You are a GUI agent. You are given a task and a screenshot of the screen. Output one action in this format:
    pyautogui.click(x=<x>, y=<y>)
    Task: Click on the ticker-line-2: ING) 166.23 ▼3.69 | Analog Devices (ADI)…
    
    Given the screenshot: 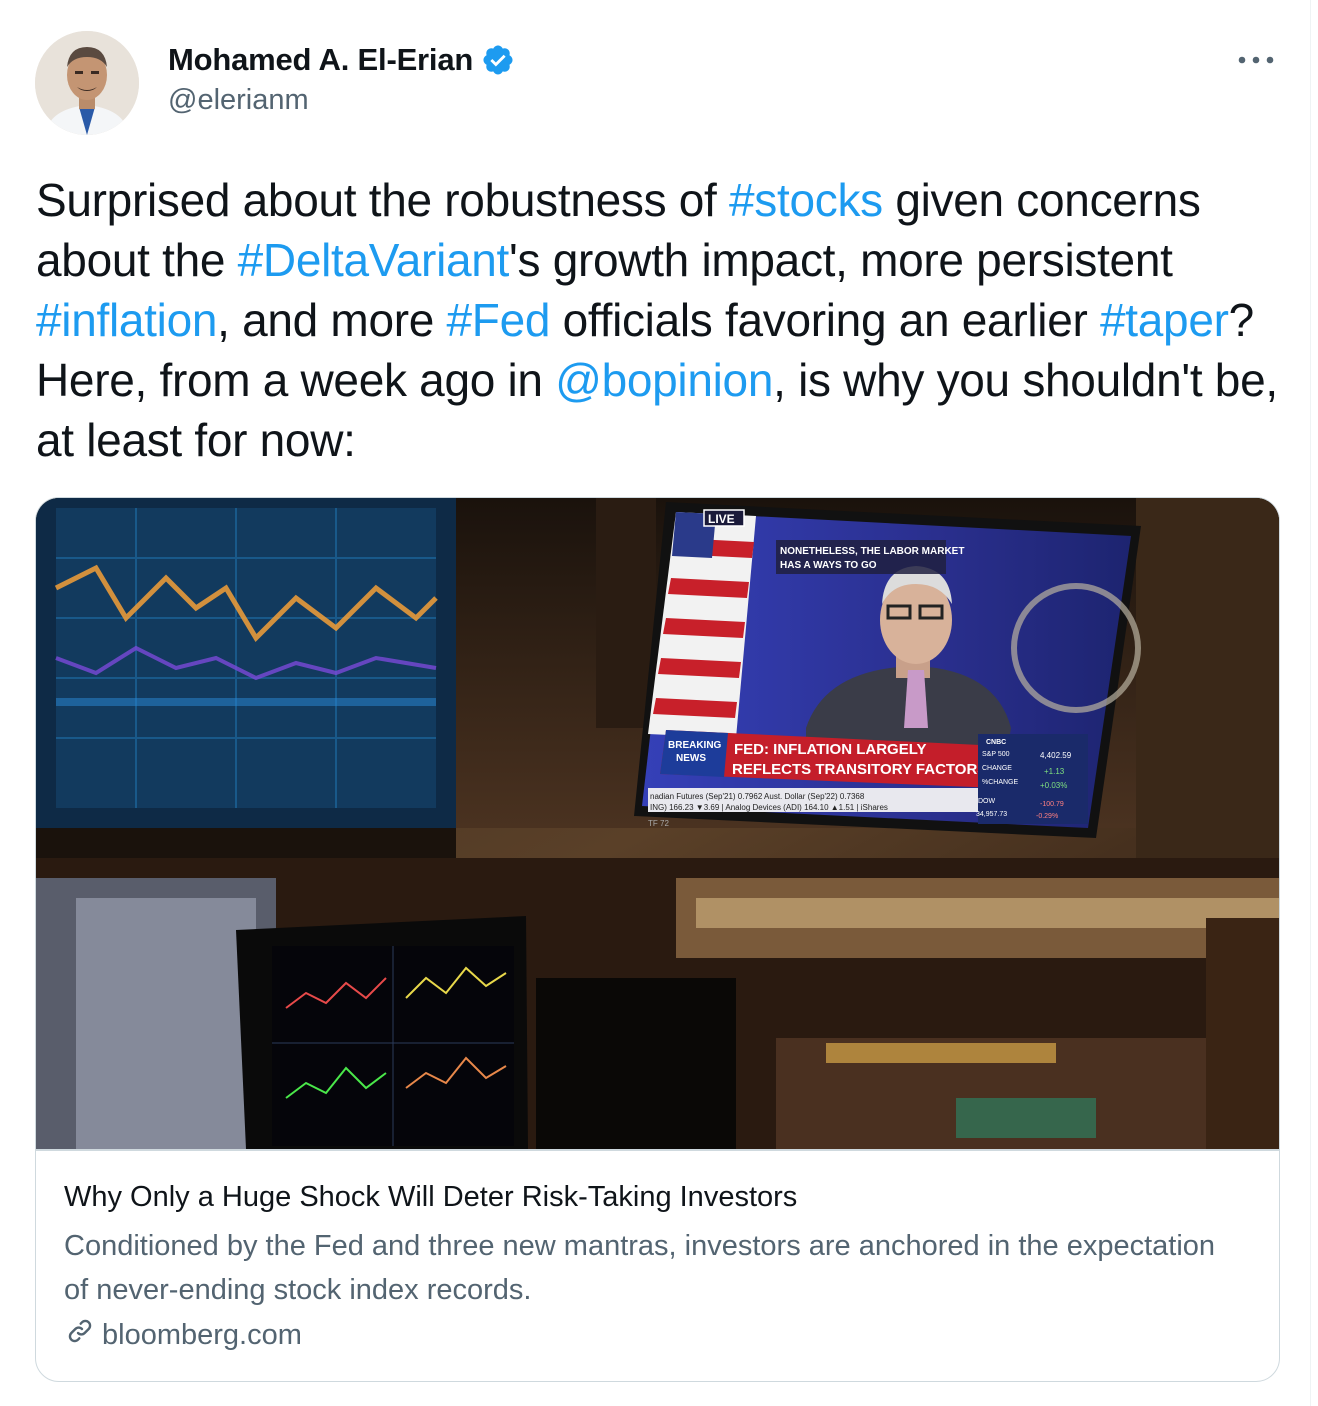 What is the action you would take?
    pyautogui.click(x=769, y=807)
    